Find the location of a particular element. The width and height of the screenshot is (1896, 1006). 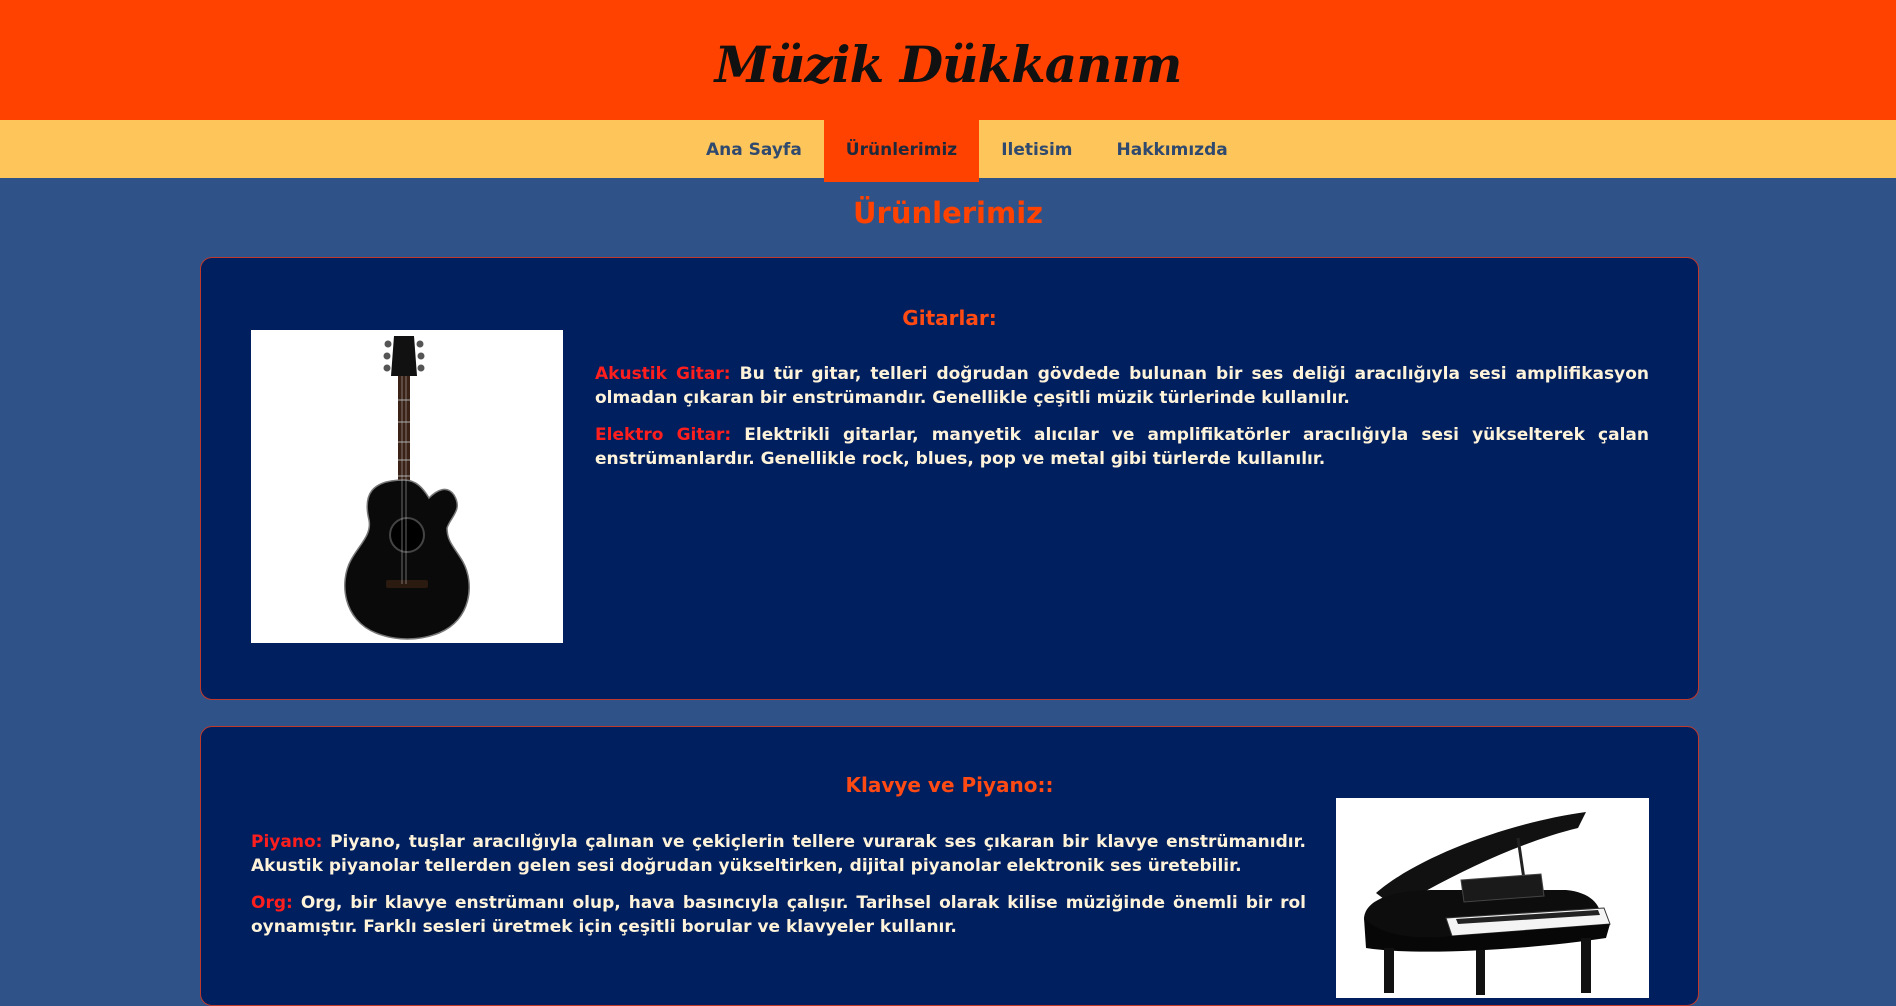

section-heading: Klavye ve Piyano:: is located at coordinates (949, 785).